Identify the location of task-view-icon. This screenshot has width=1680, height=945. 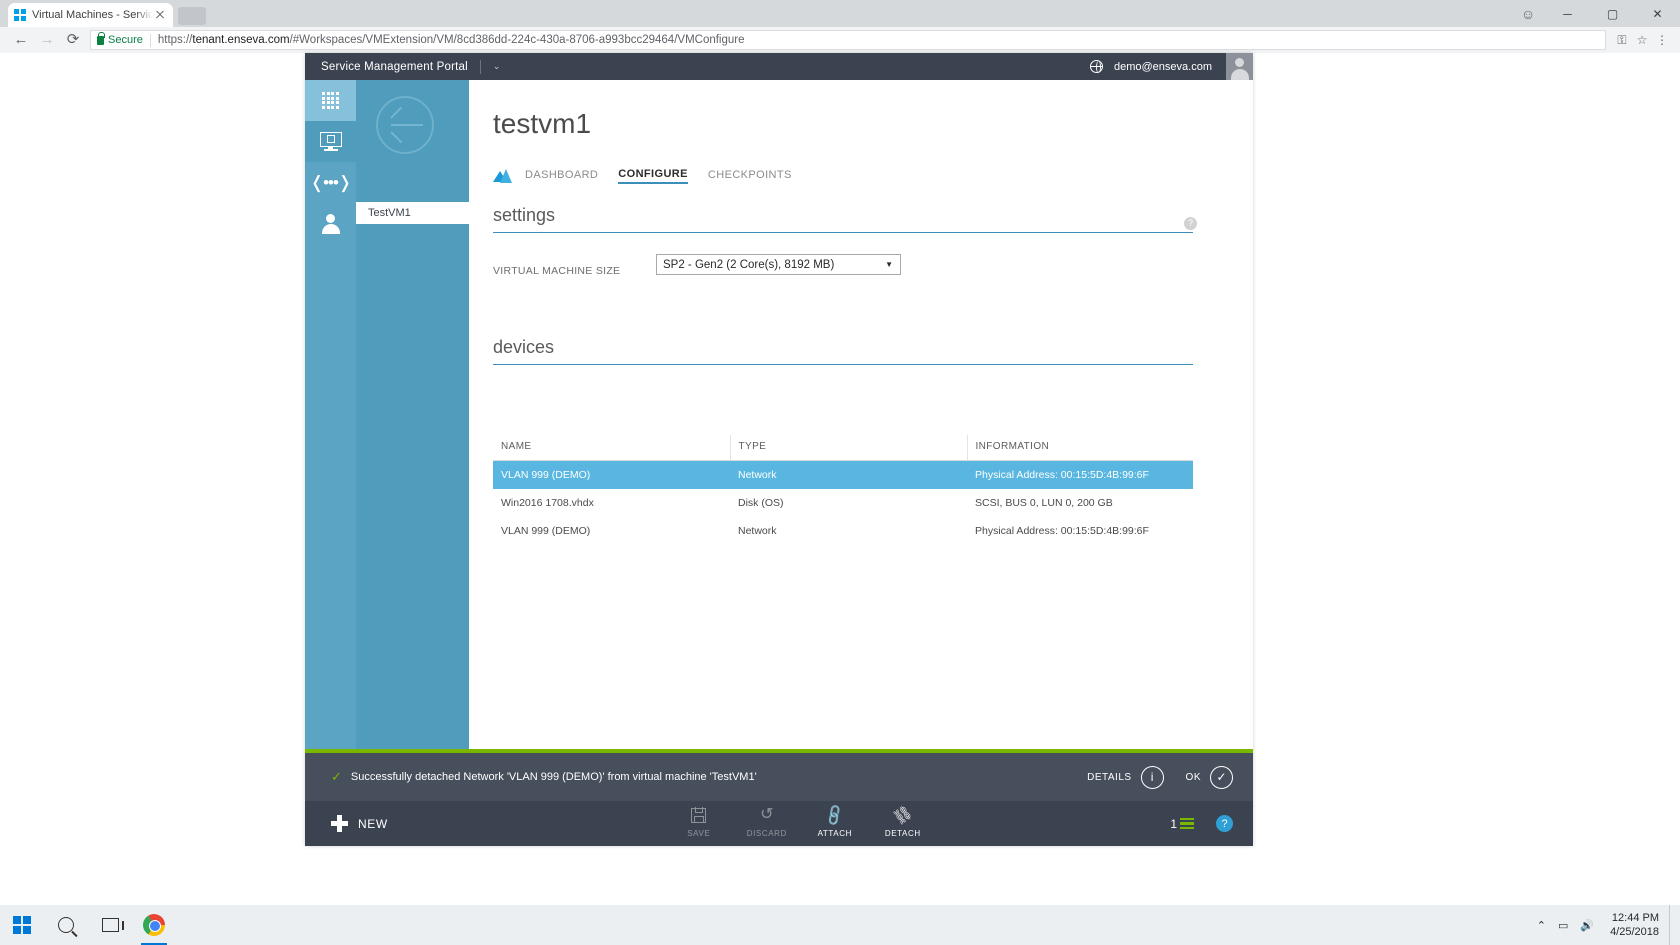
(112, 925).